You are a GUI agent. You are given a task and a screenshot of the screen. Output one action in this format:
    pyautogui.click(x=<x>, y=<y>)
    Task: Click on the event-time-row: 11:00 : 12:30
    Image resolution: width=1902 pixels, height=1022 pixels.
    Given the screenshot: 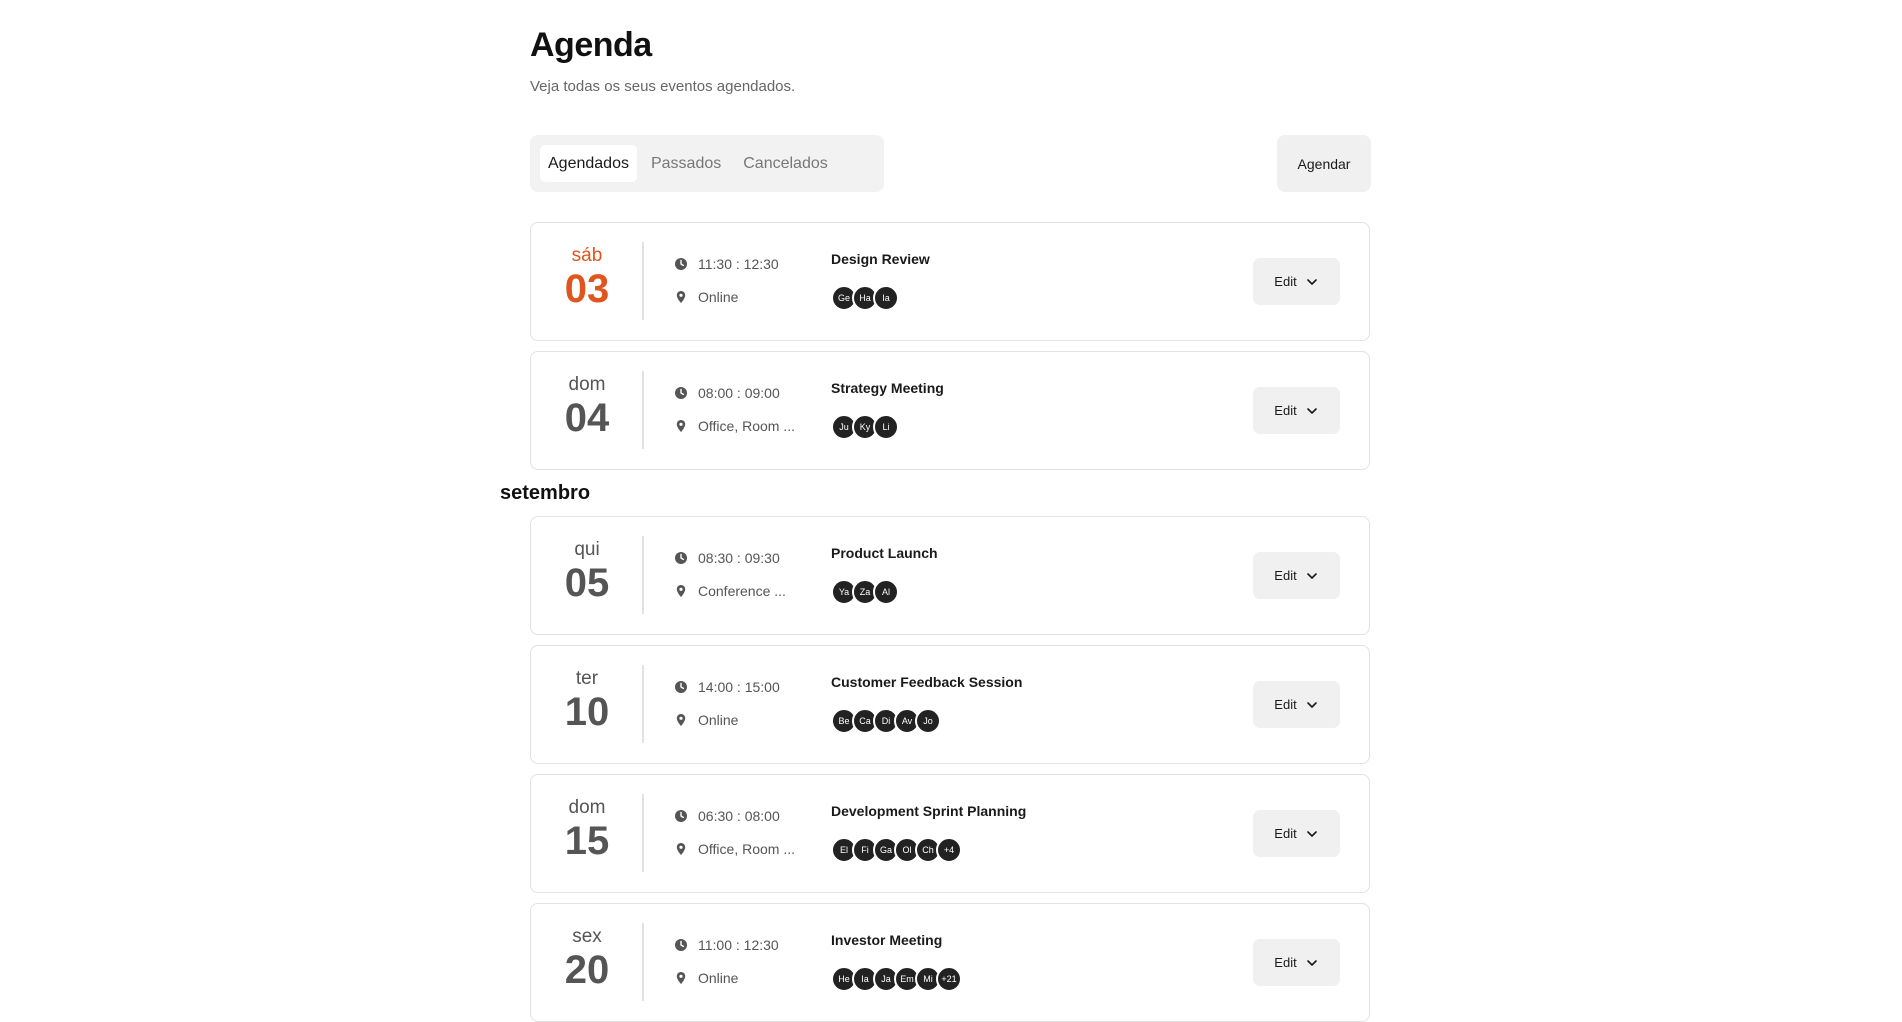 What is the action you would take?
    pyautogui.click(x=726, y=945)
    